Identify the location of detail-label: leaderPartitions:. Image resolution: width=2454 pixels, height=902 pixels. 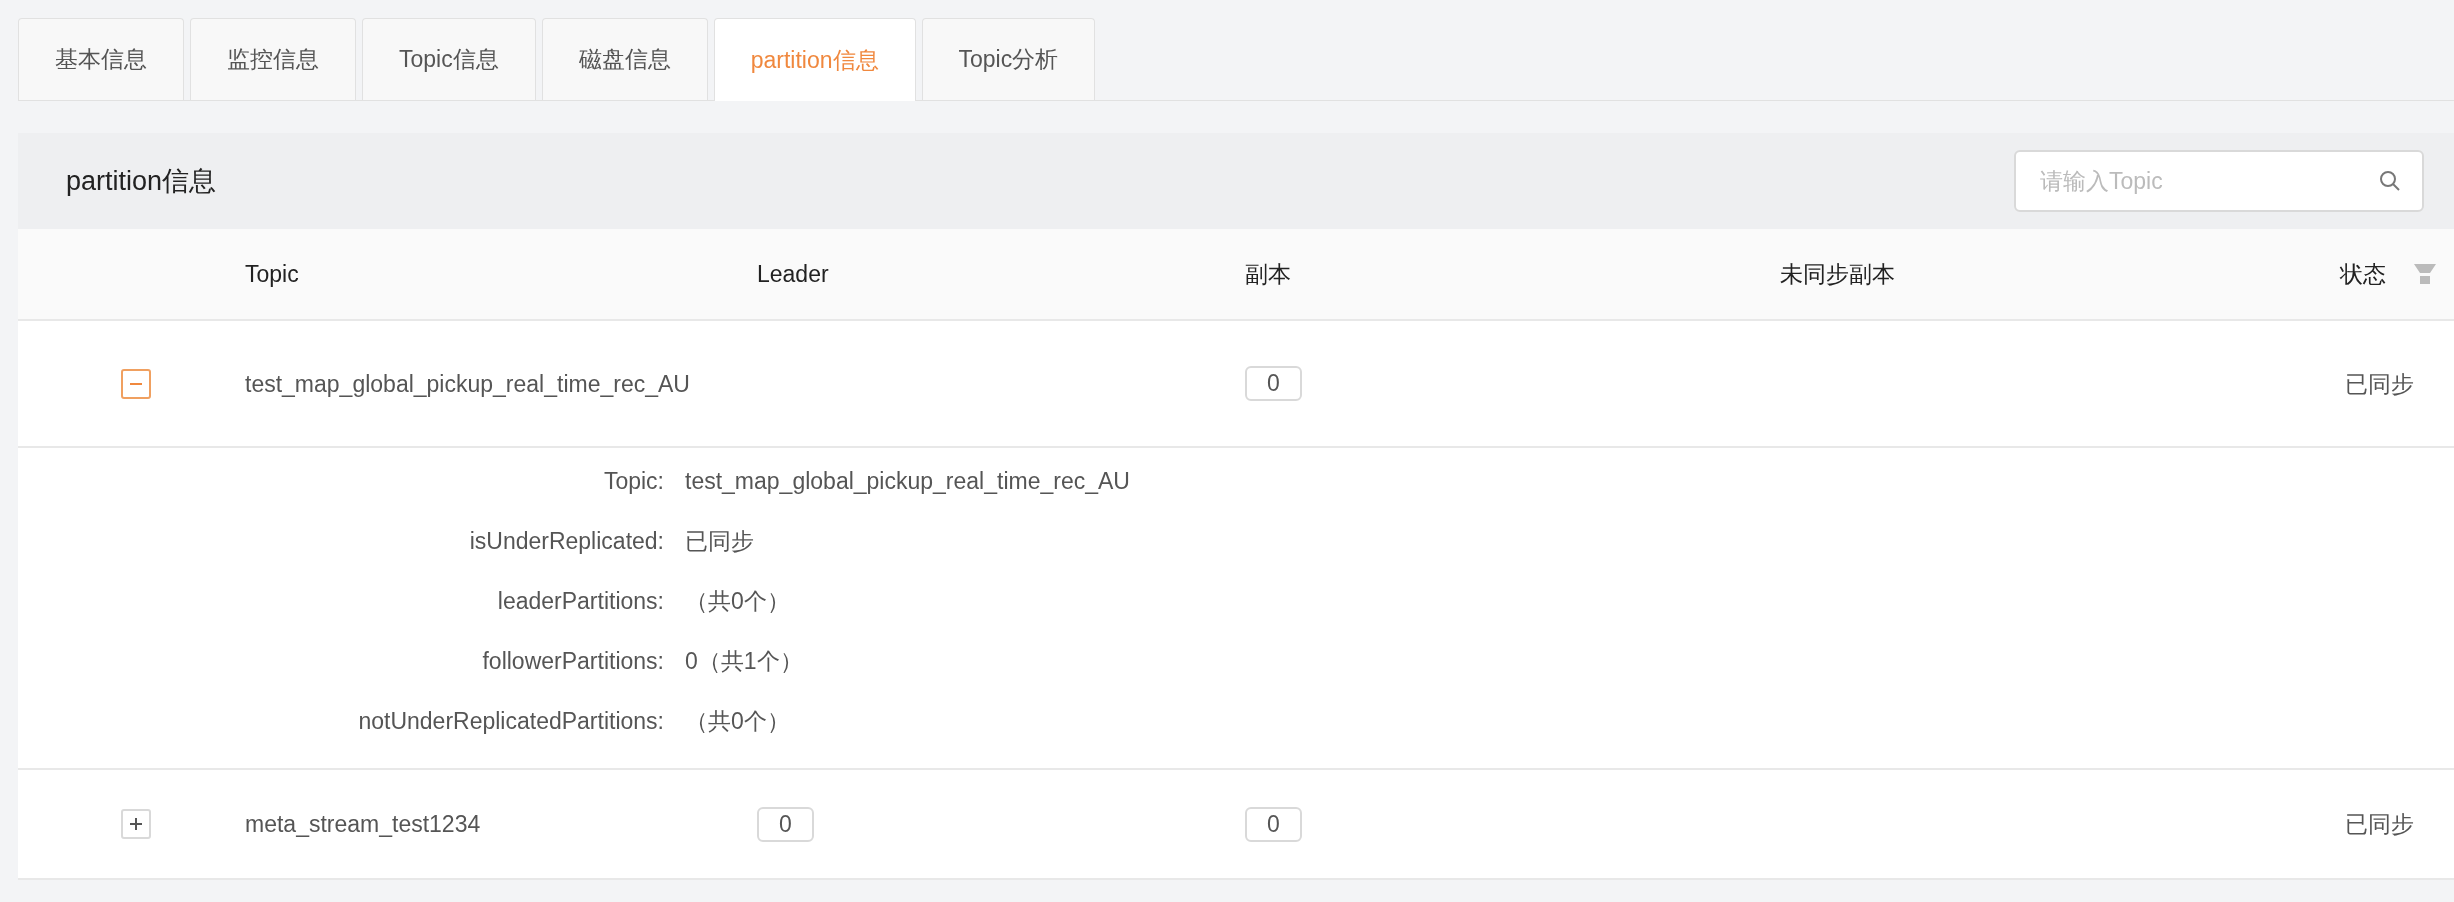
(580, 601).